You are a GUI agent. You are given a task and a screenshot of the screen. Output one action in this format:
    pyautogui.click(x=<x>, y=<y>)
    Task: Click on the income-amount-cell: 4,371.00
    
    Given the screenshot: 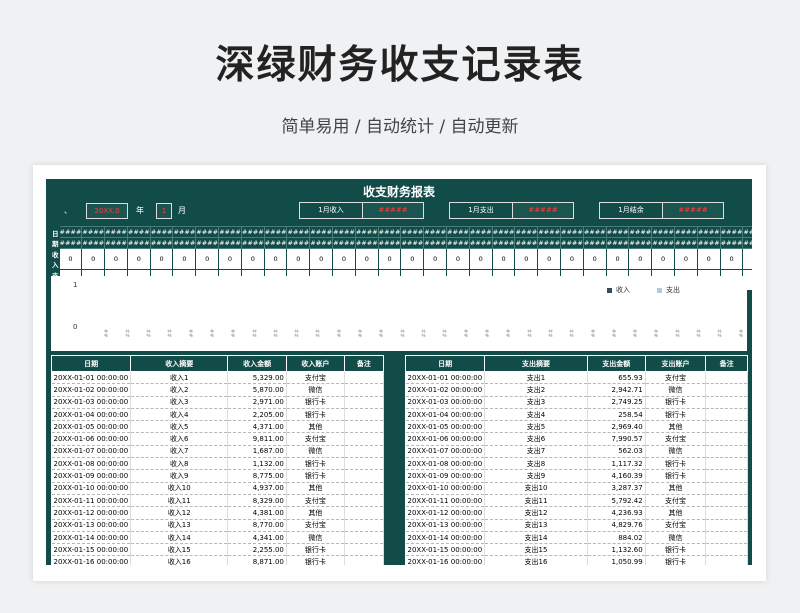 What is the action you would take?
    pyautogui.click(x=257, y=427)
    